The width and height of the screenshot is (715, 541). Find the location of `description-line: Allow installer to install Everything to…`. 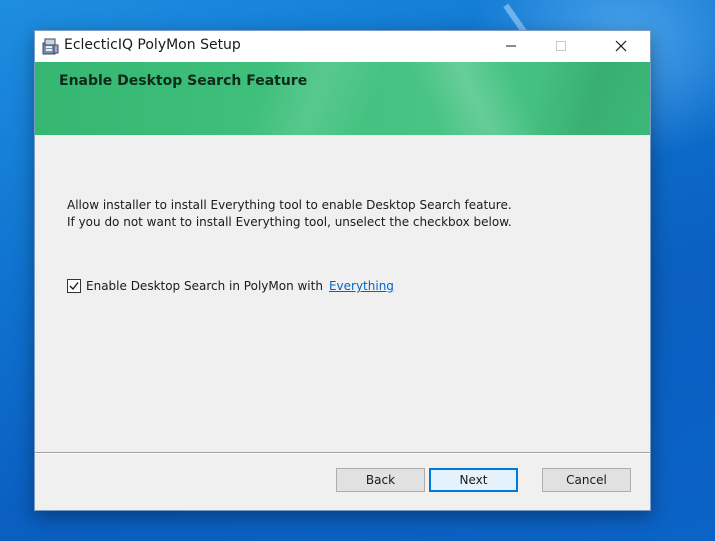

description-line: Allow installer to install Everything to… is located at coordinates (289, 205).